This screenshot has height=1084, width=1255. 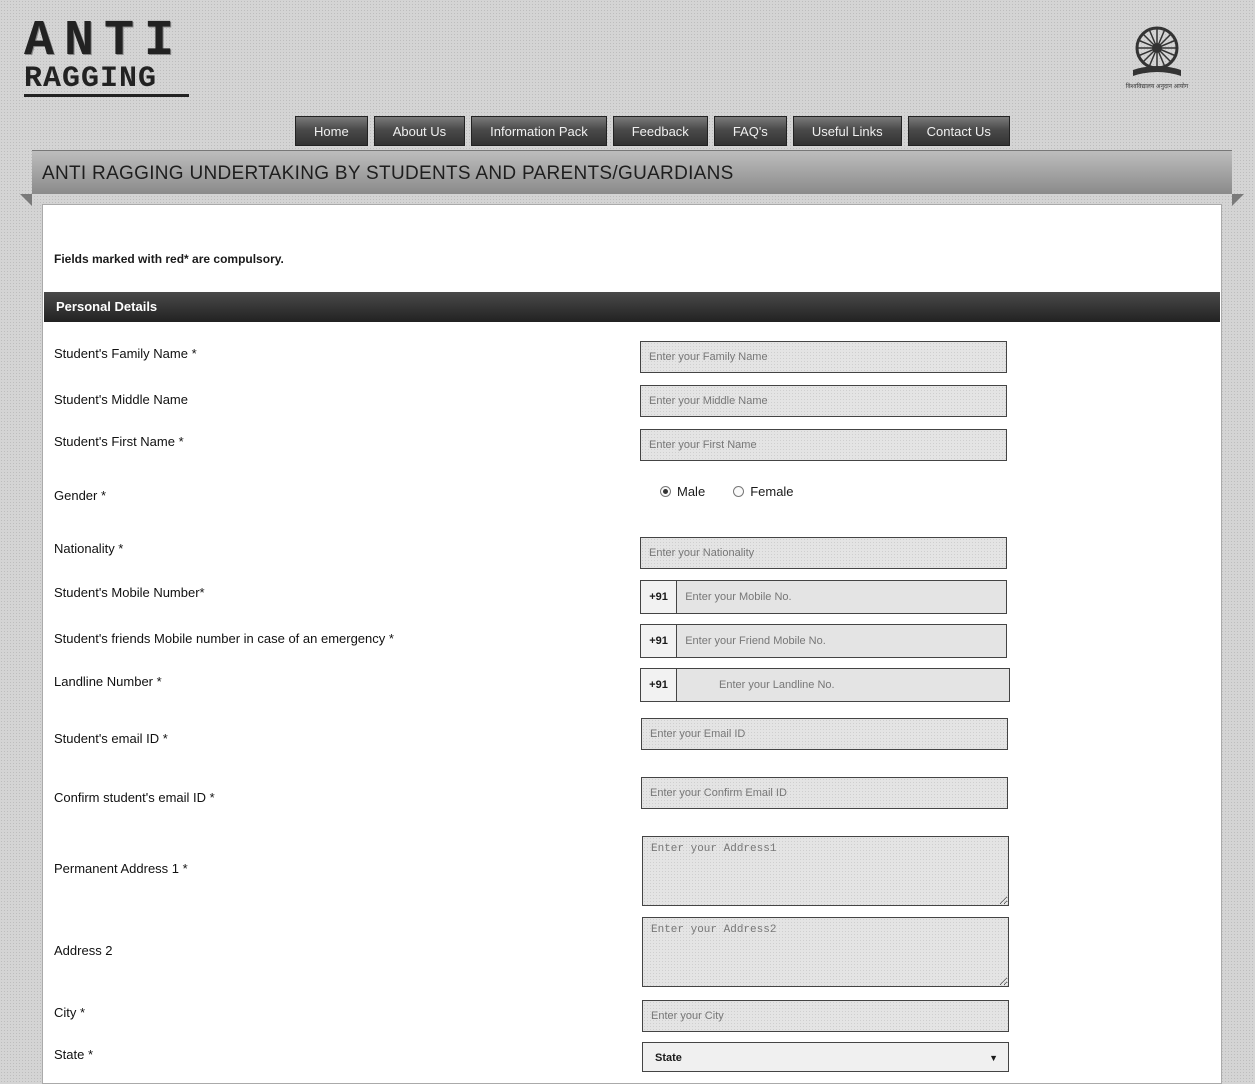 I want to click on nav-home: Home, so click(x=331, y=131).